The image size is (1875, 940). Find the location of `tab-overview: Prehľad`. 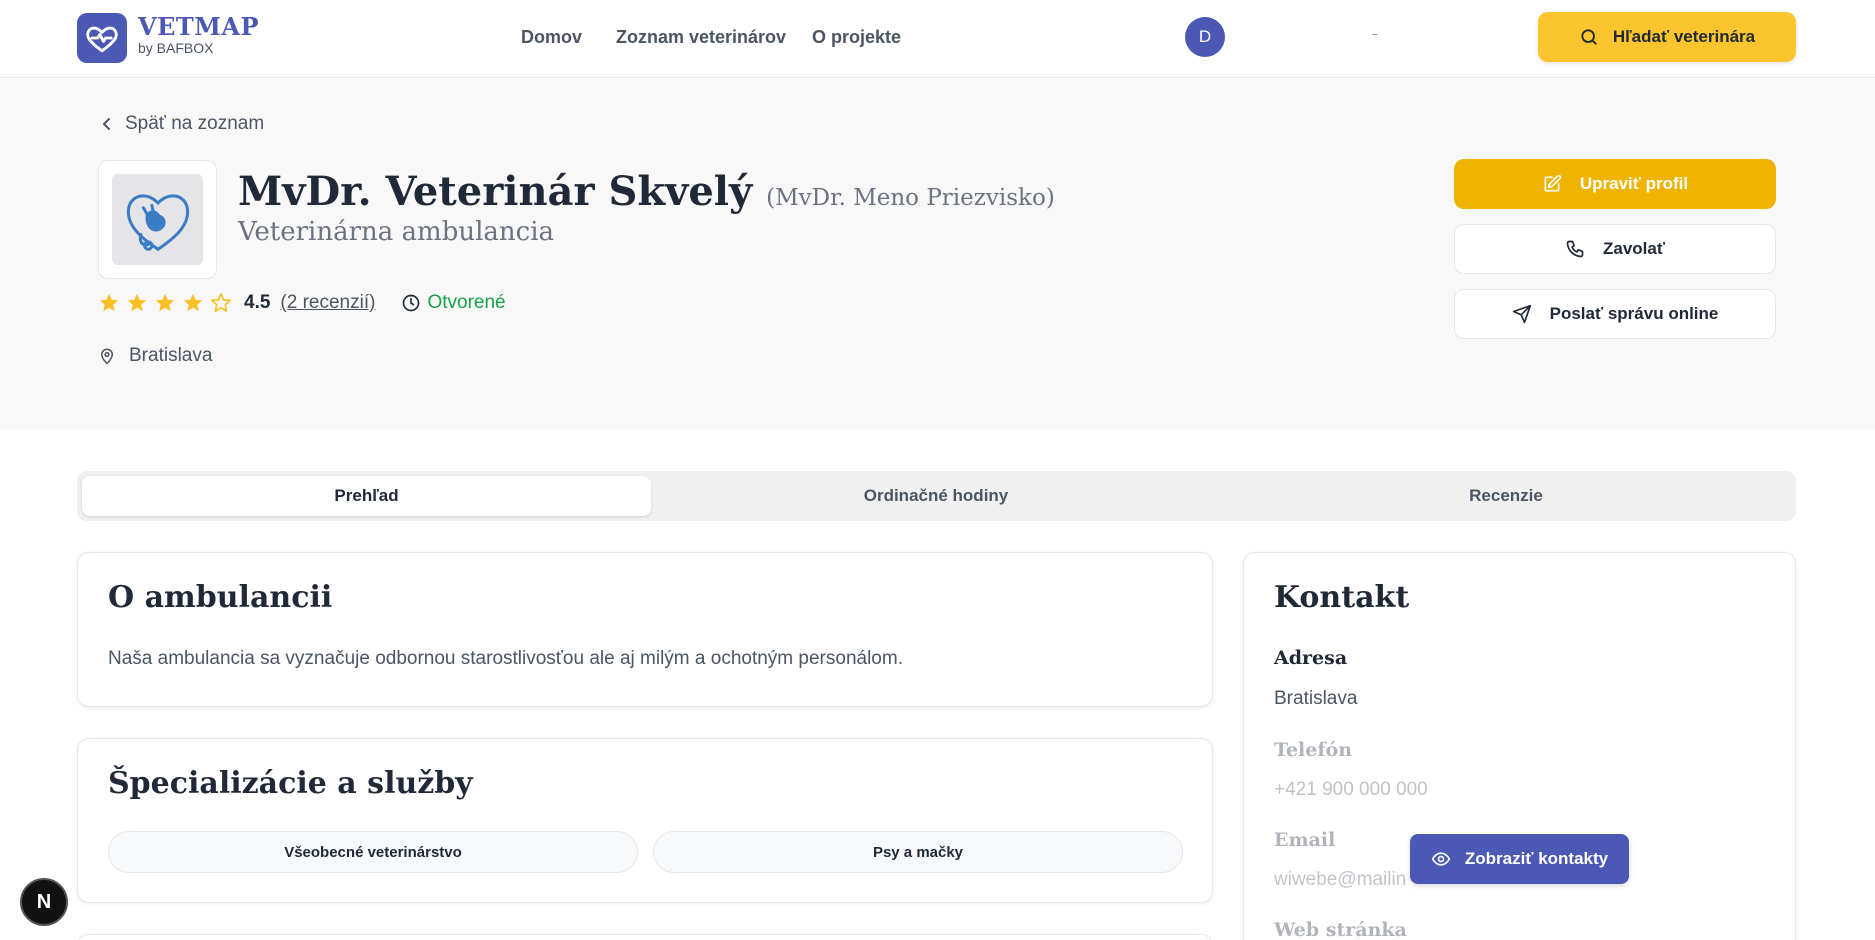

tab-overview: Prehľad is located at coordinates (366, 496).